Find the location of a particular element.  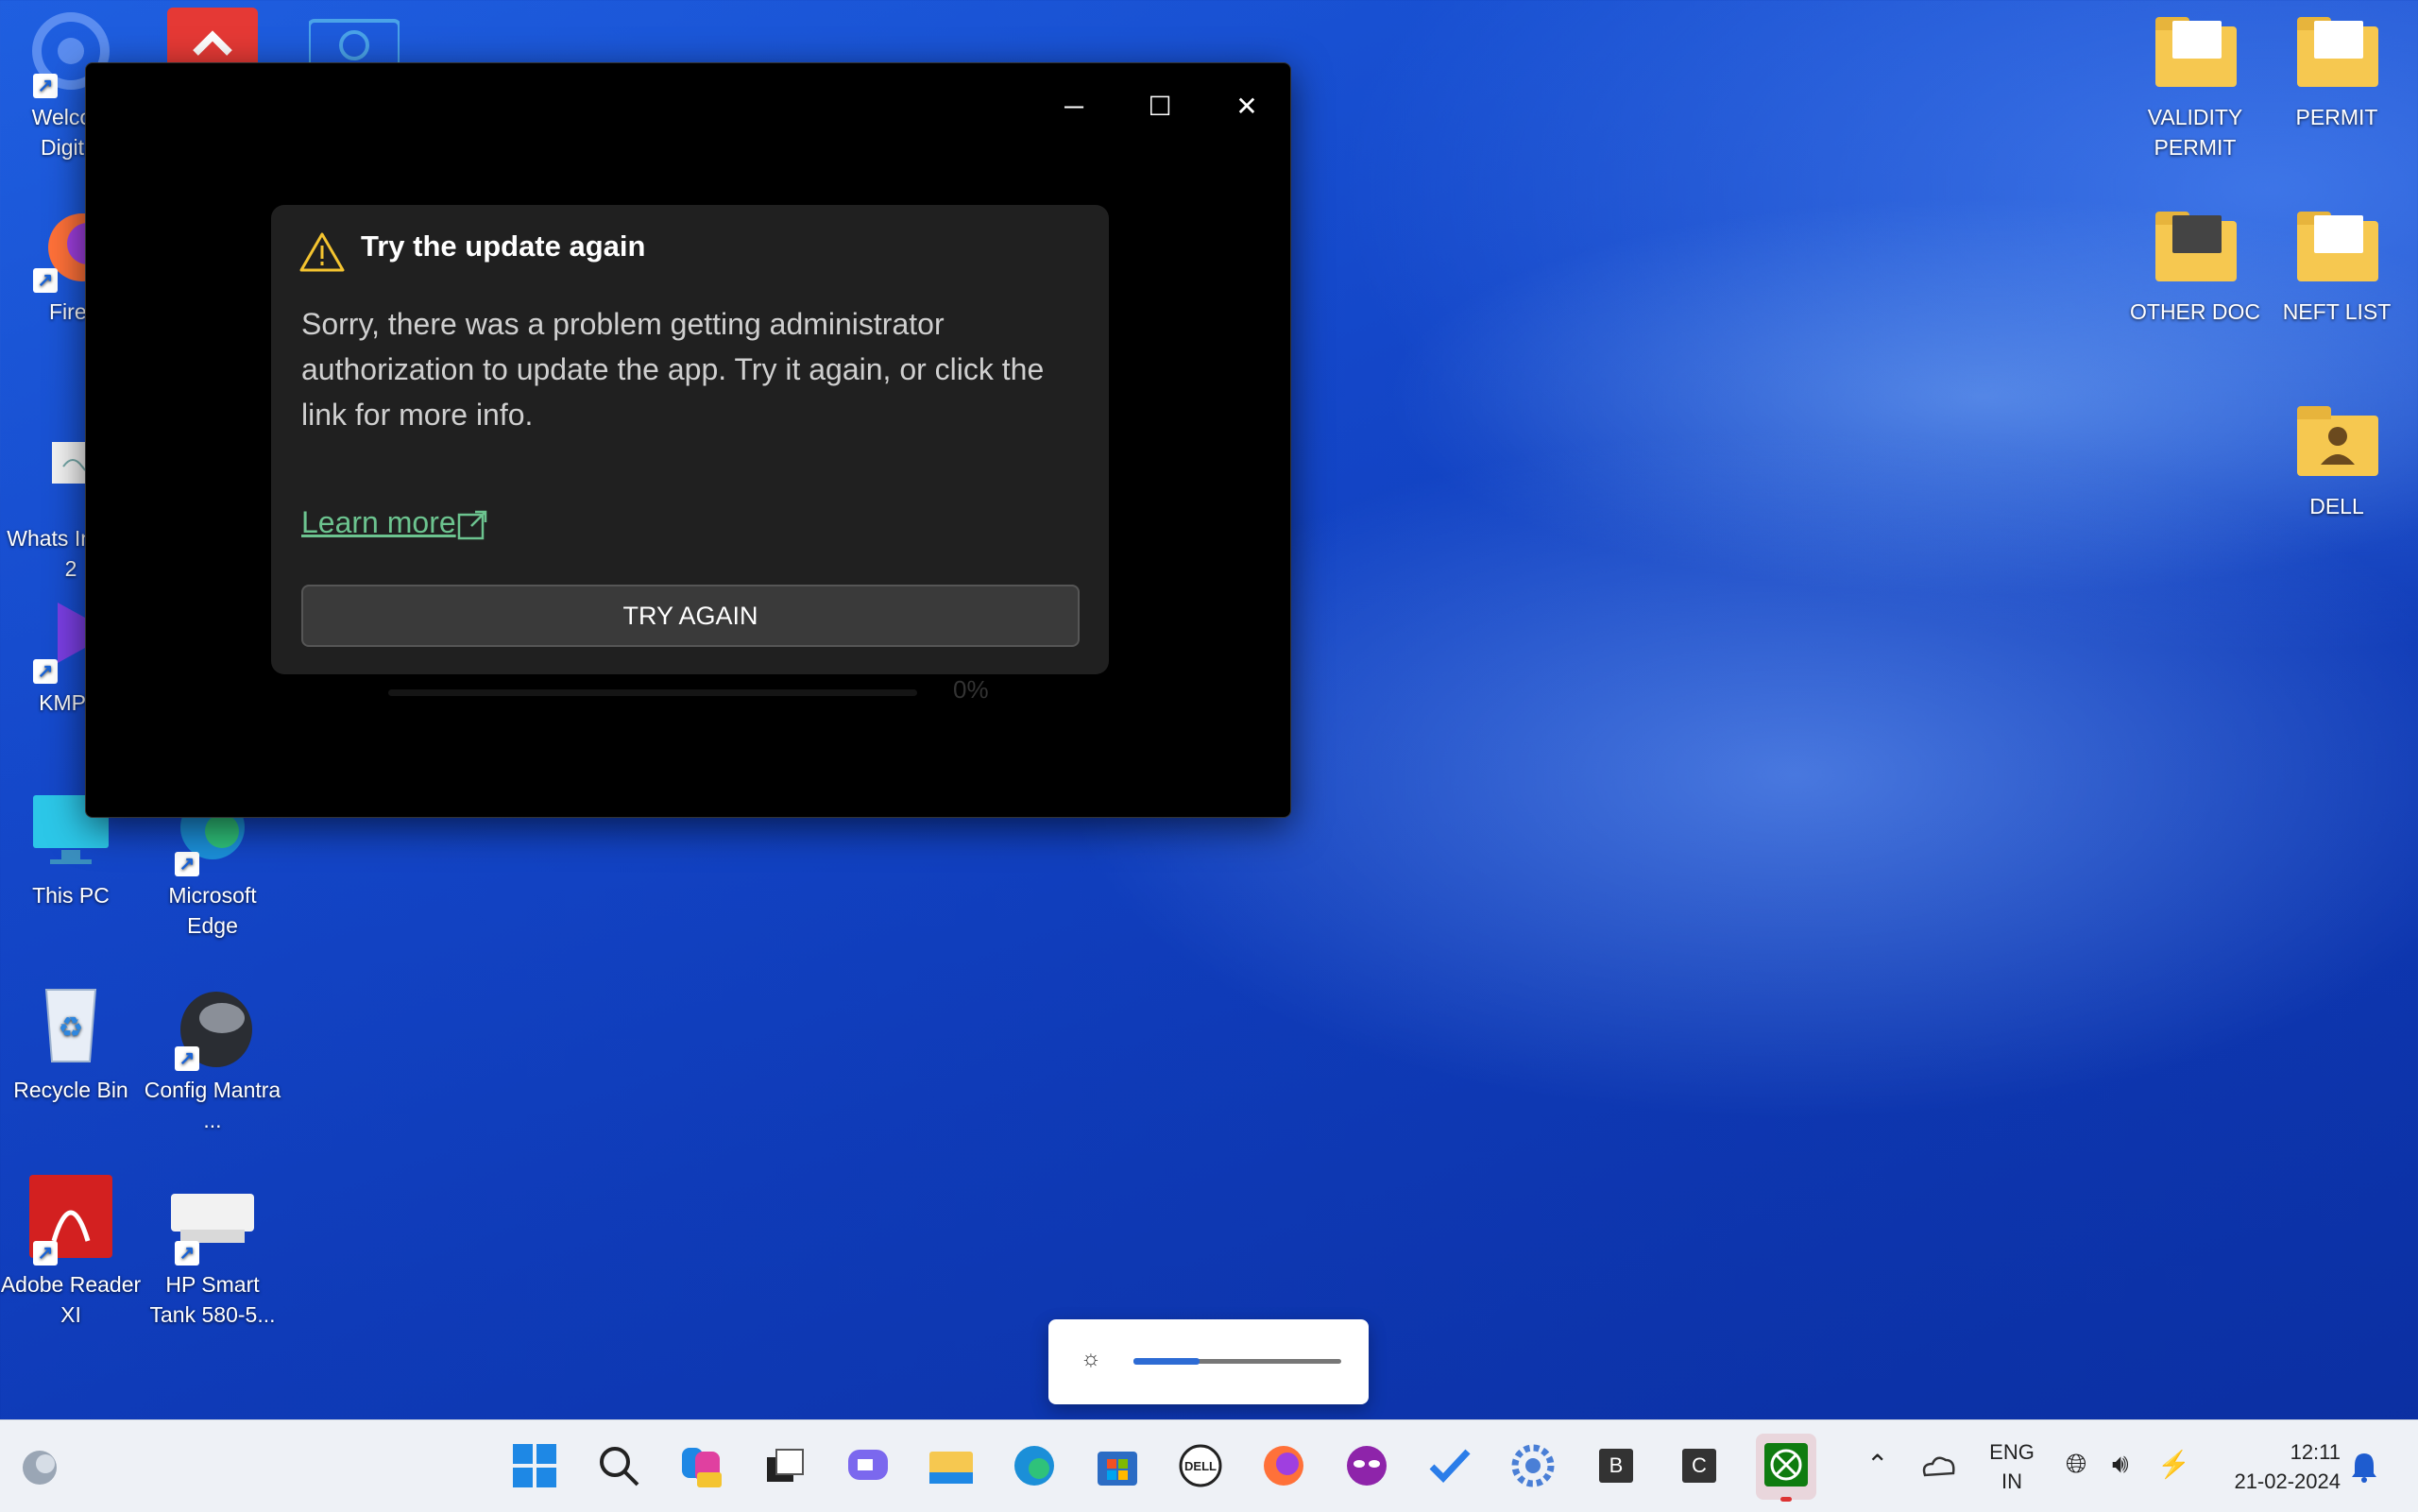

todo-icon is located at coordinates (1450, 1466).